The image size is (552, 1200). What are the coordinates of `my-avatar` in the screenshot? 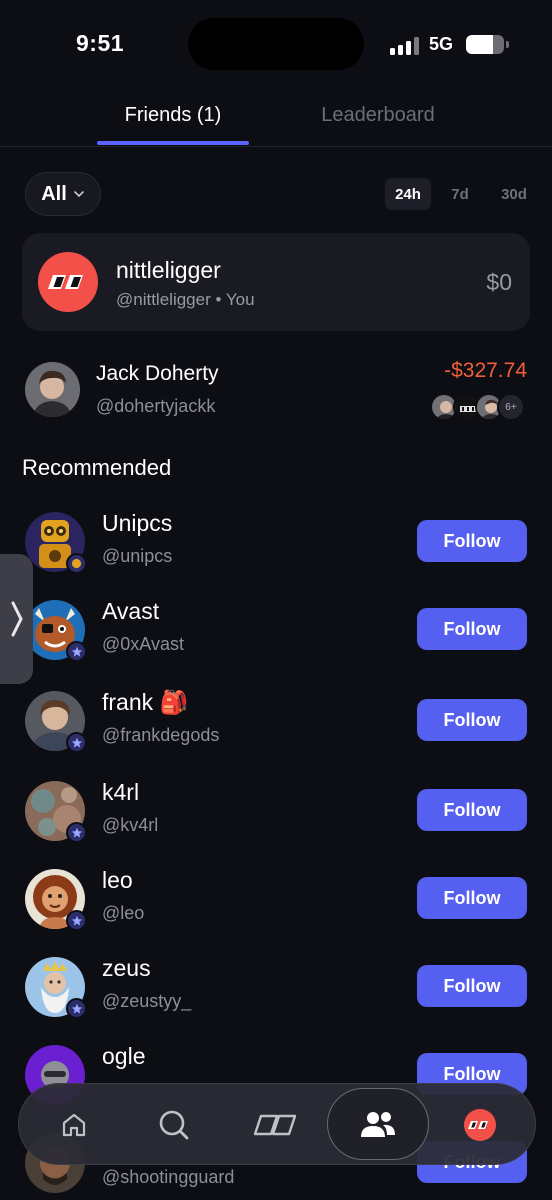 It's located at (68, 282).